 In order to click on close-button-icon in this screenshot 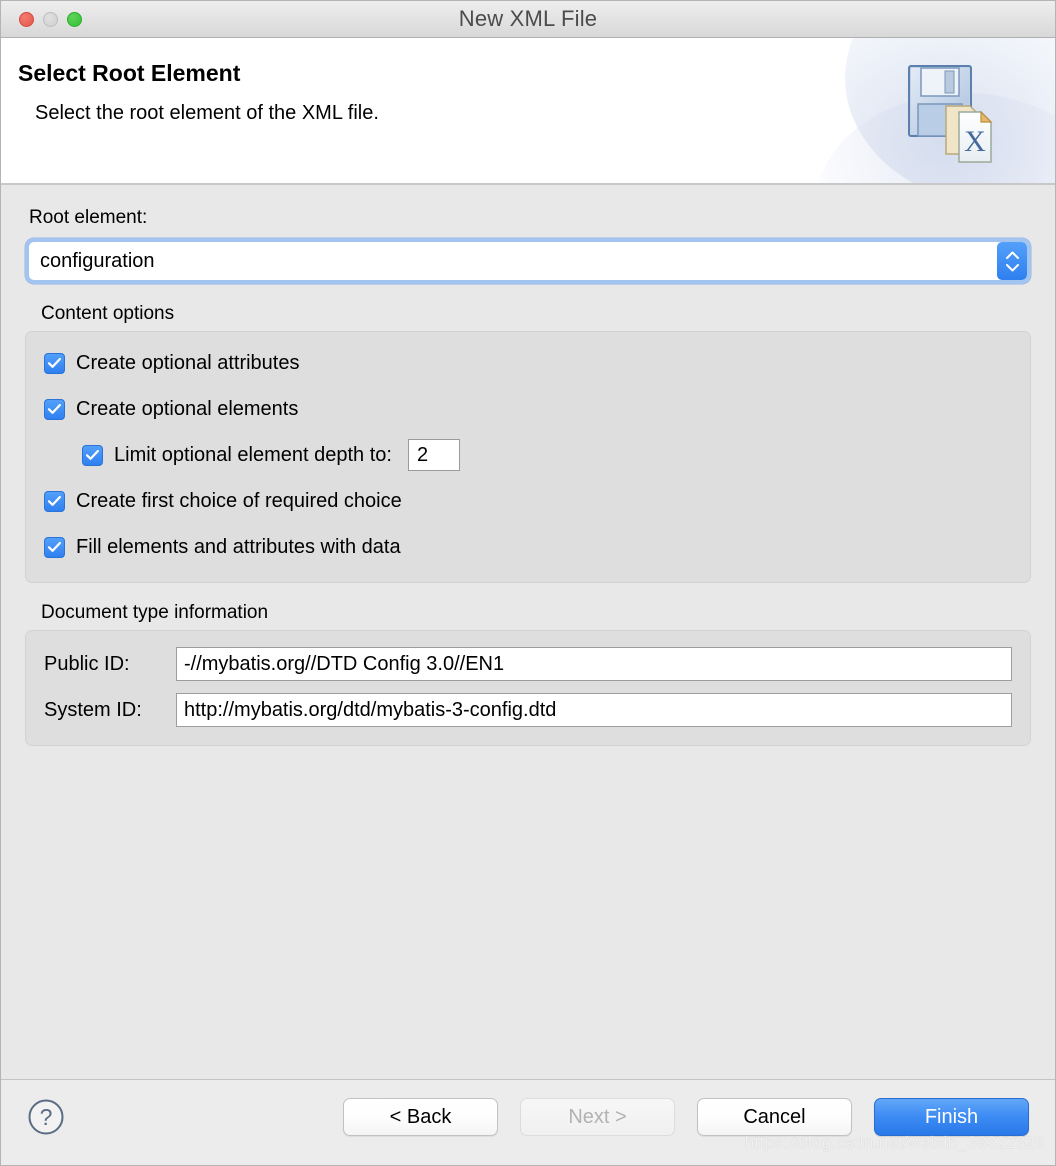, I will do `click(26, 19)`.